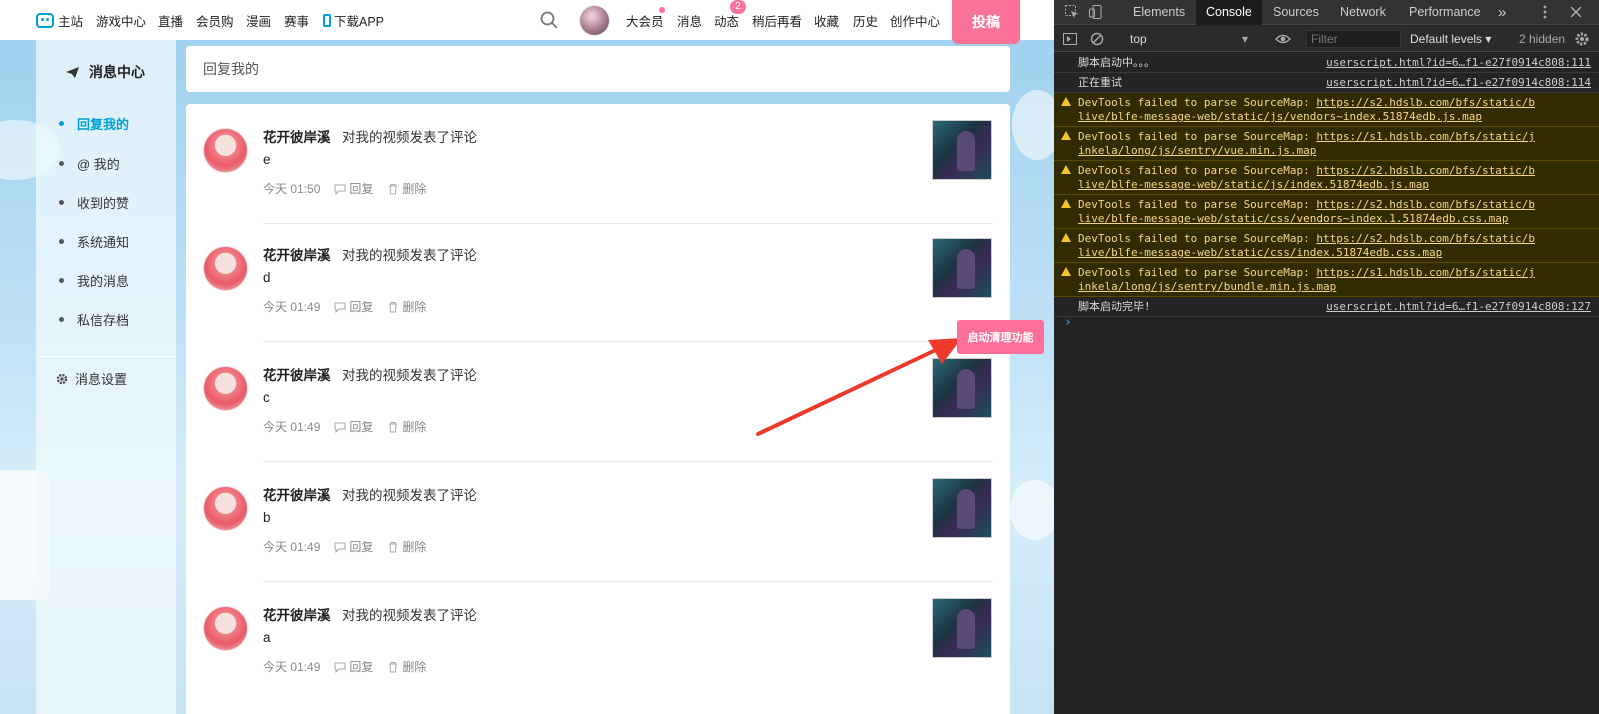 This screenshot has height=714, width=1599. What do you see at coordinates (1458, 83) in the screenshot?
I see `source-link: userscript.html?id=6…f1-e27f0914c808:114` at bounding box center [1458, 83].